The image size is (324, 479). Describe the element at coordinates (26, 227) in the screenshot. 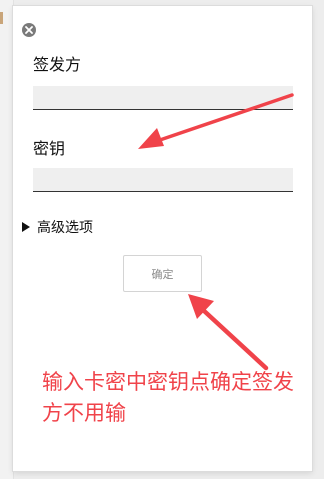

I see `expand-triangle-icon` at that location.